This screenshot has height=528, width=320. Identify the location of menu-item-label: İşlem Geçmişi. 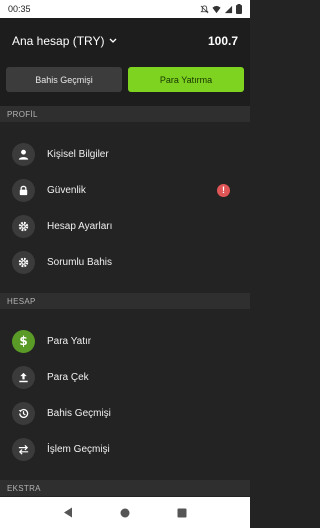
(78, 449).